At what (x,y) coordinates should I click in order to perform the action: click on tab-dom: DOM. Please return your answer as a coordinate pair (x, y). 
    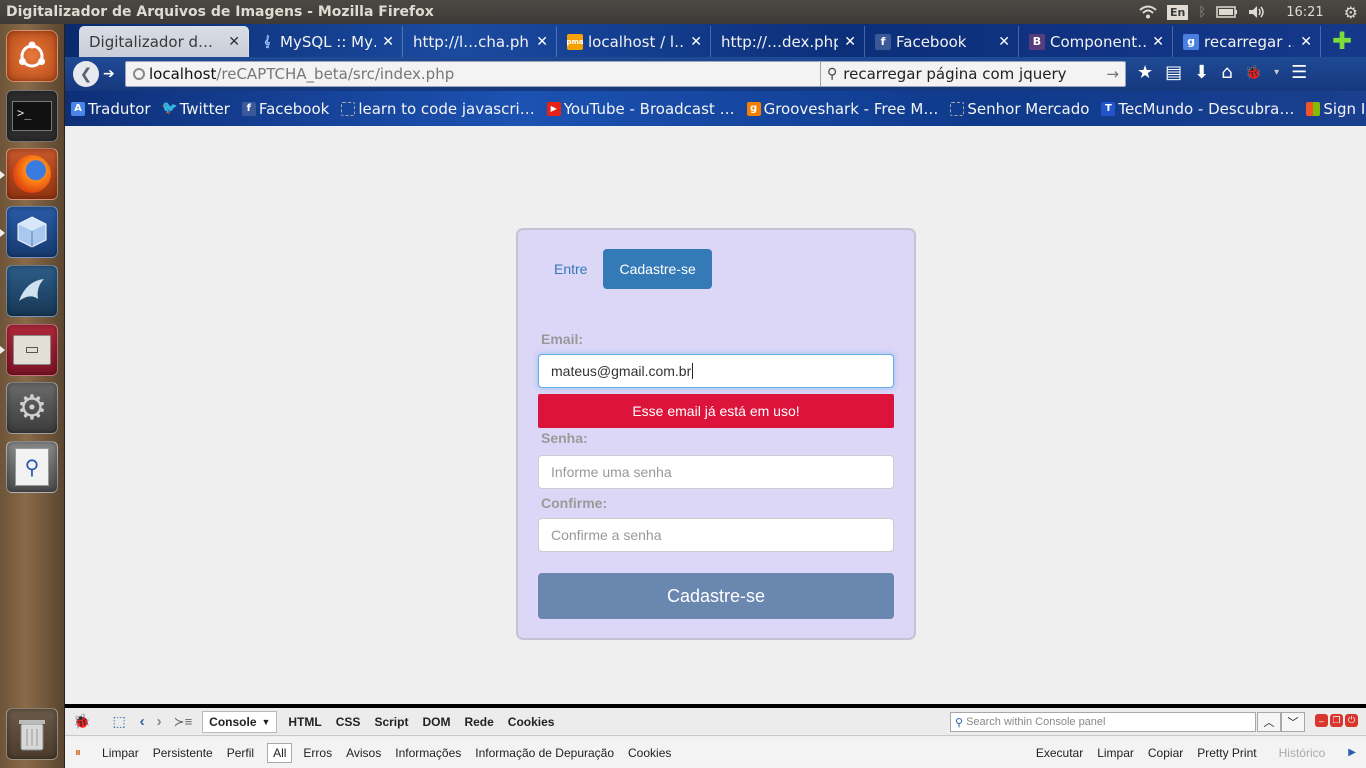
    Looking at the image, I should click on (436, 722).